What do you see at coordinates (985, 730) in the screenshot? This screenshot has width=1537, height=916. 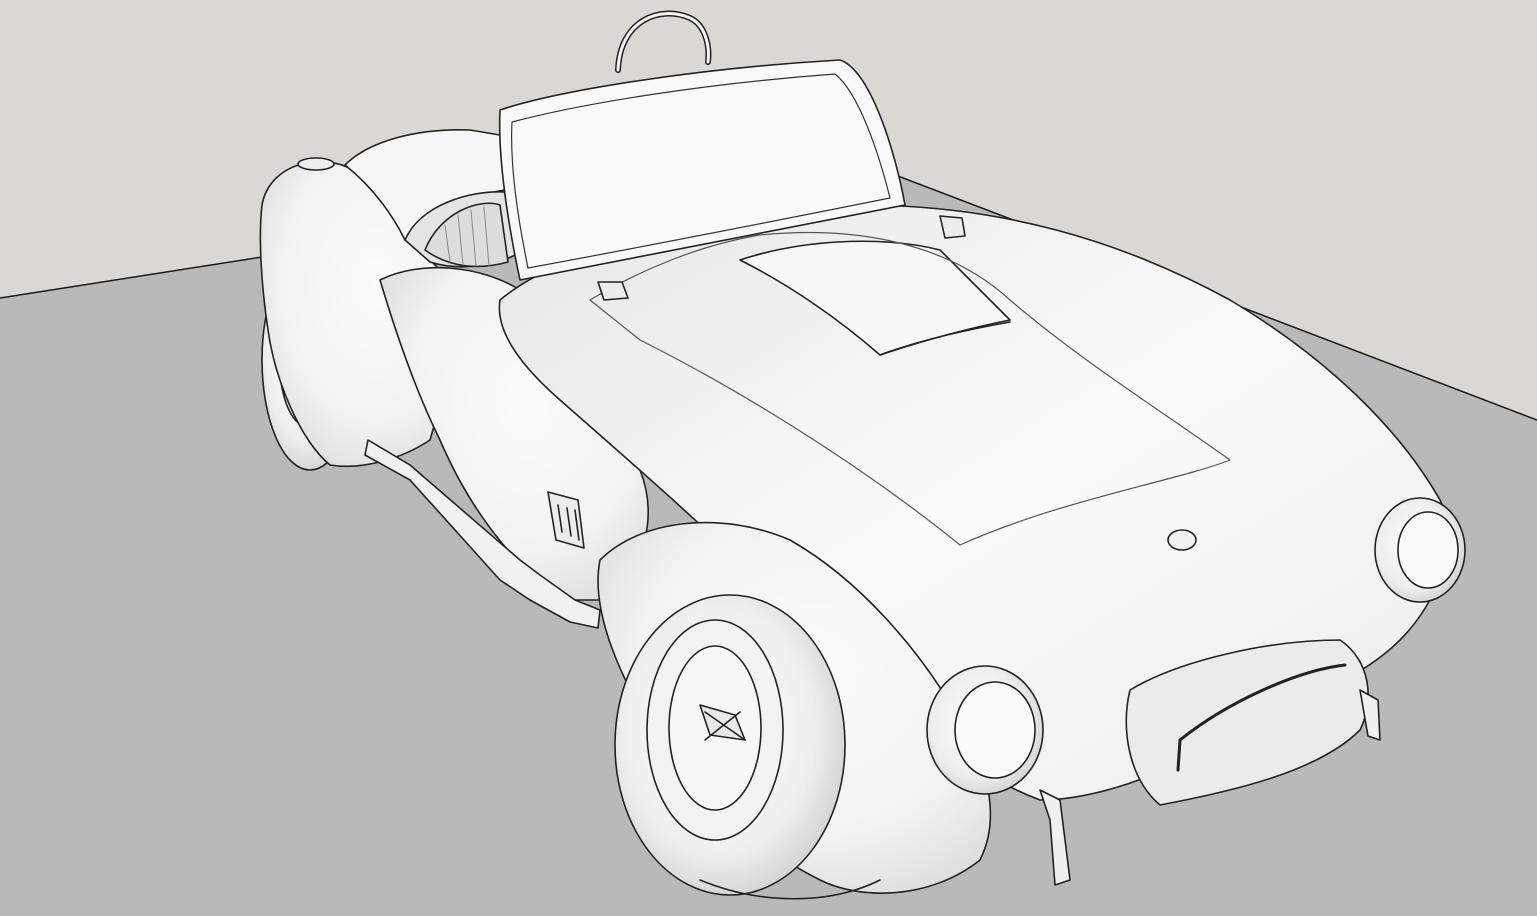 I see `headlight-left` at bounding box center [985, 730].